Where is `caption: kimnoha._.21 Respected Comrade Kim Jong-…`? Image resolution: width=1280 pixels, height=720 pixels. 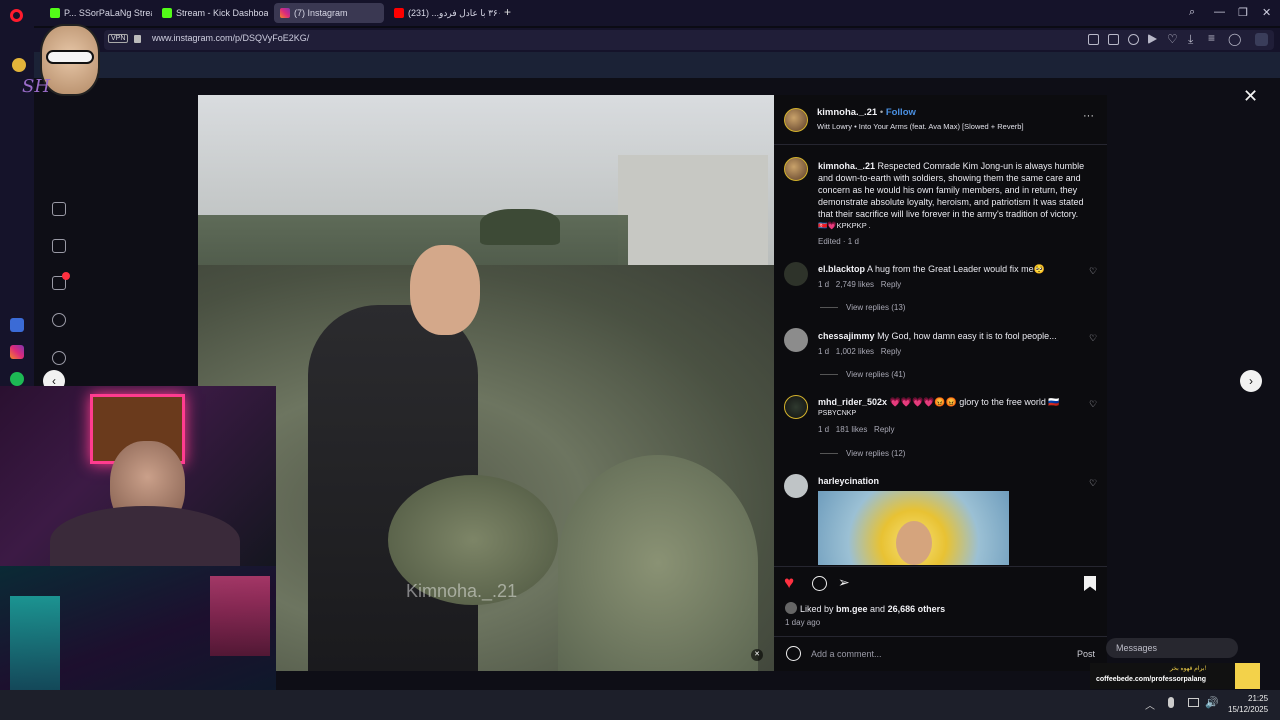
caption: kimnoha._.21 Respected Comrade Kim Jong-… is located at coordinates (957, 196).